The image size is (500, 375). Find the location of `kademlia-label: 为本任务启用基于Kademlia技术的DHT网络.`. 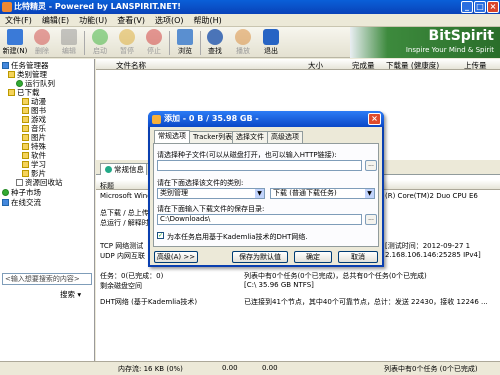

kademlia-label: 为本任务启用基于Kademlia技术的DHT网络. is located at coordinates (237, 237).